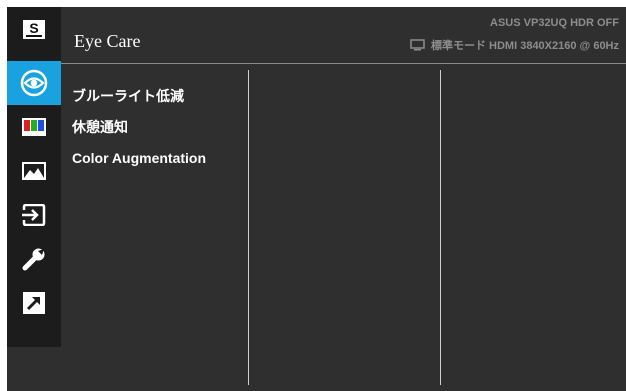 The height and width of the screenshot is (391, 626). I want to click on menu-item-rest-reminder: 休憩通知, so click(139, 127).